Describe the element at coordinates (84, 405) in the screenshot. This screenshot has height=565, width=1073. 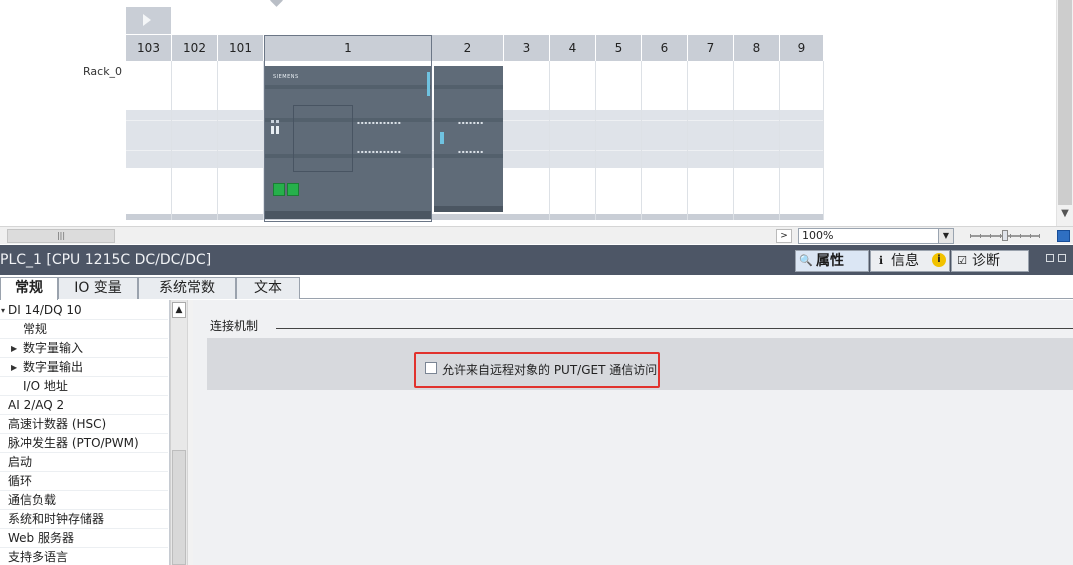
I see `nav-item-ai-aq: AI 2/AQ 2` at that location.